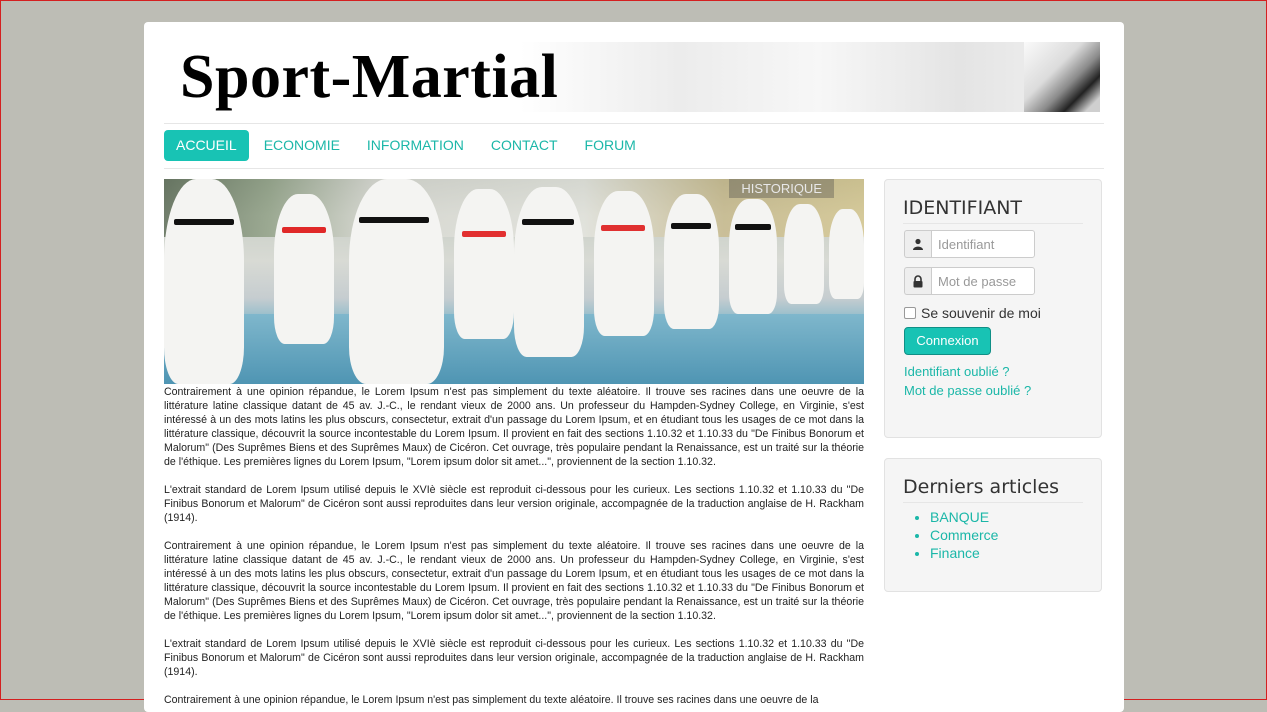 The width and height of the screenshot is (1267, 712). I want to click on hero-badge-historique: HISTORIQUE, so click(781, 188).